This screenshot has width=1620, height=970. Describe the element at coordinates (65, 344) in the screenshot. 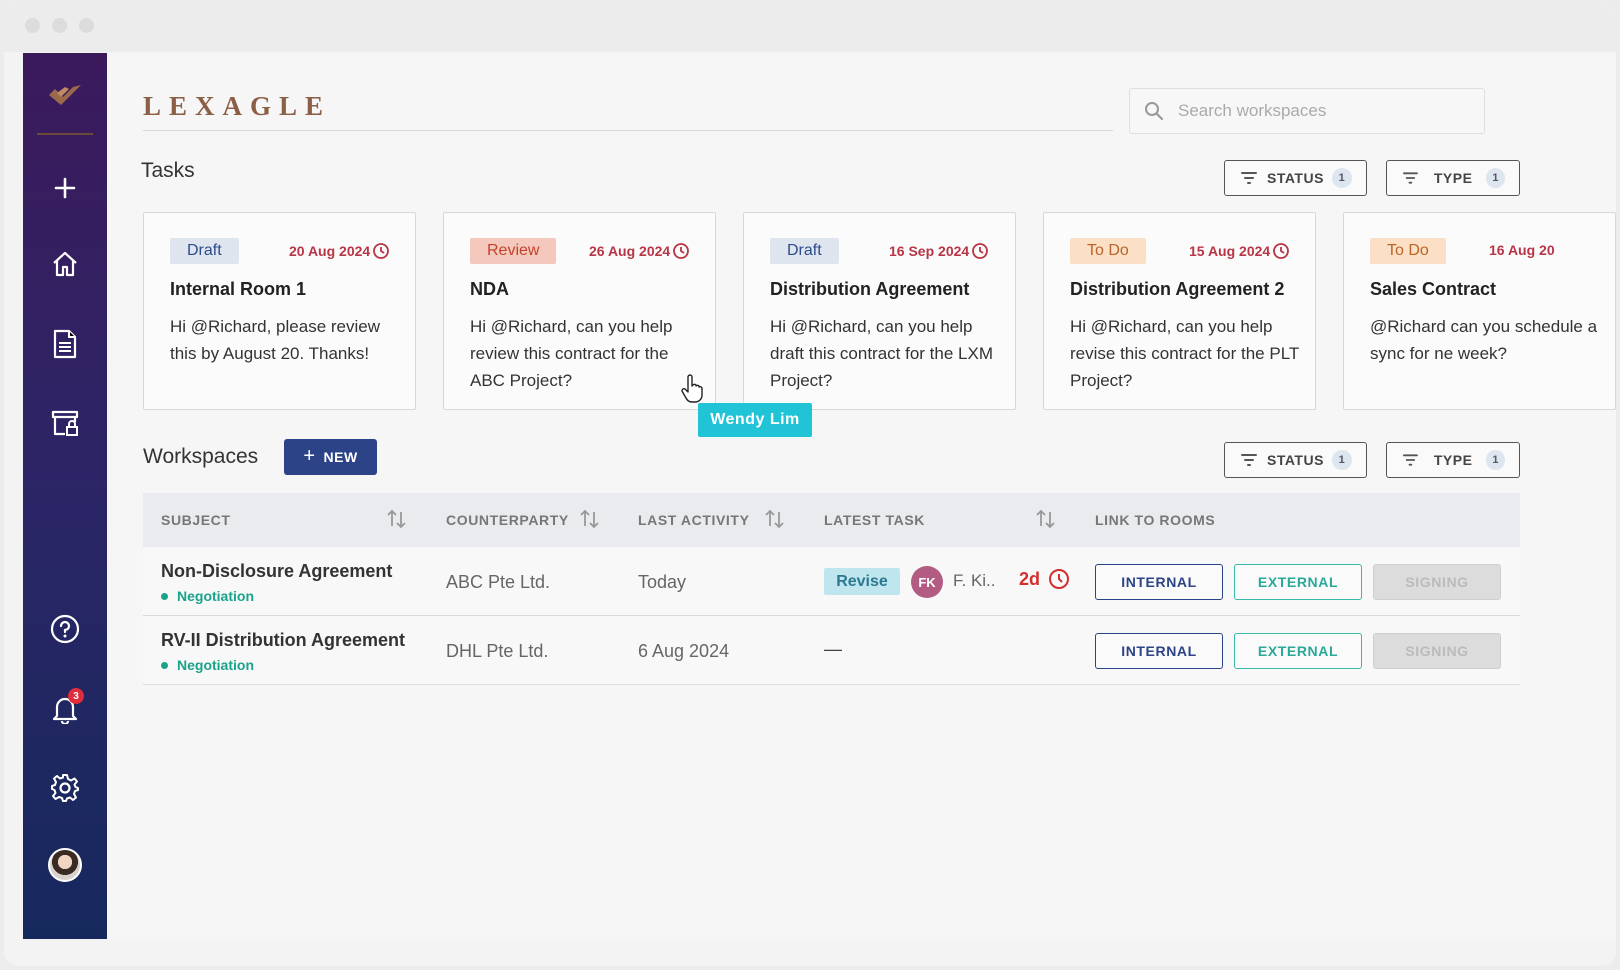

I see `document-icon` at that location.